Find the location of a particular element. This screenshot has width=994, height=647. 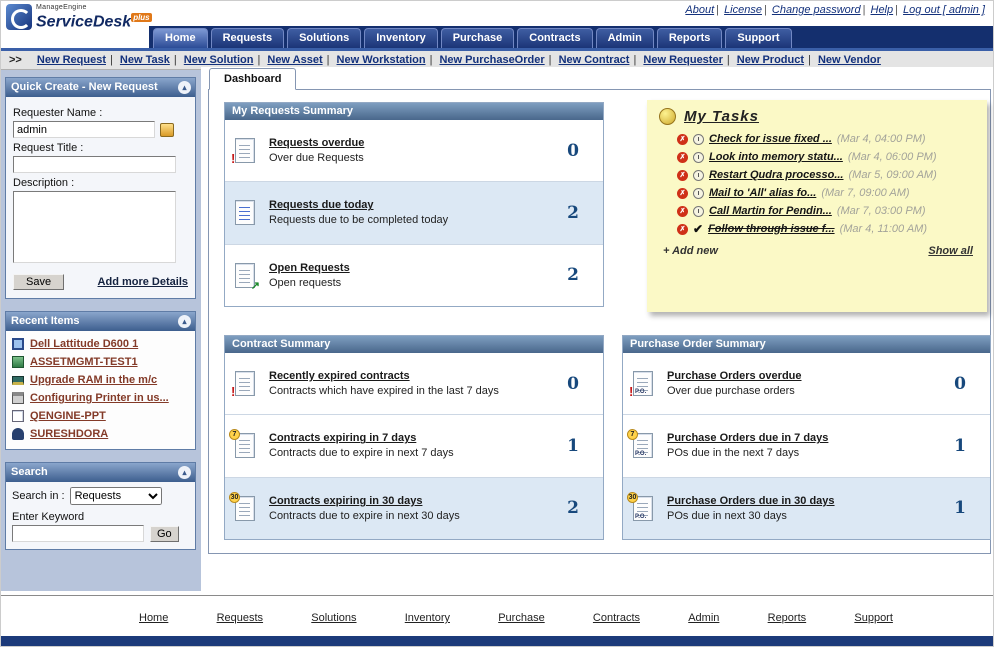

search-in-label: Search in : is located at coordinates (38, 496).